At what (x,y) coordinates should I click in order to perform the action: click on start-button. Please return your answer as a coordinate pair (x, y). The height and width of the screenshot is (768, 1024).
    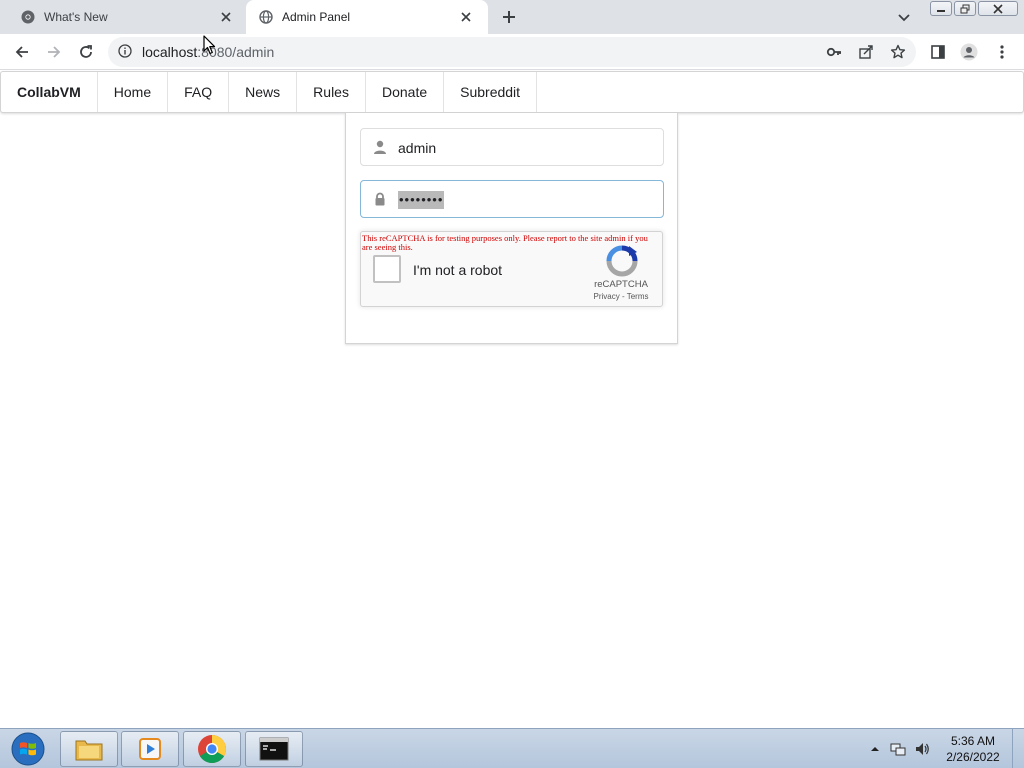
    Looking at the image, I should click on (28, 749).